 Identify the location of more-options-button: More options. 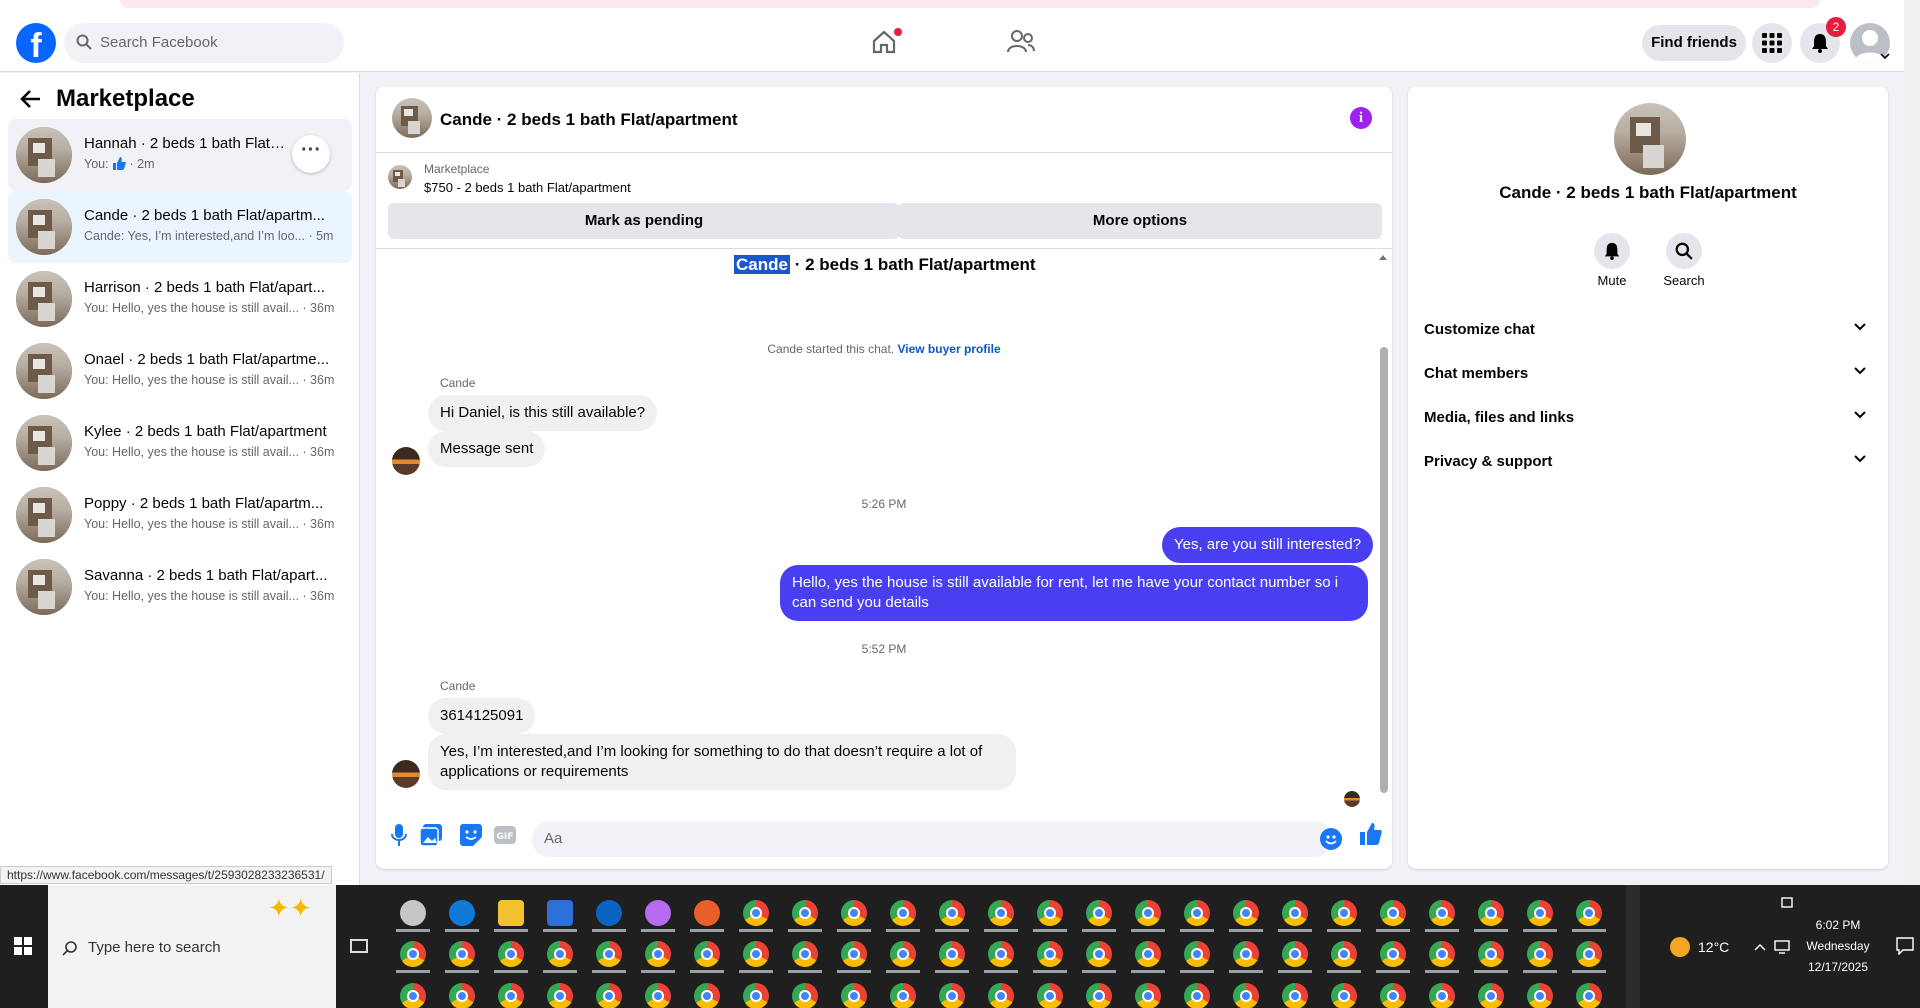
(1140, 221).